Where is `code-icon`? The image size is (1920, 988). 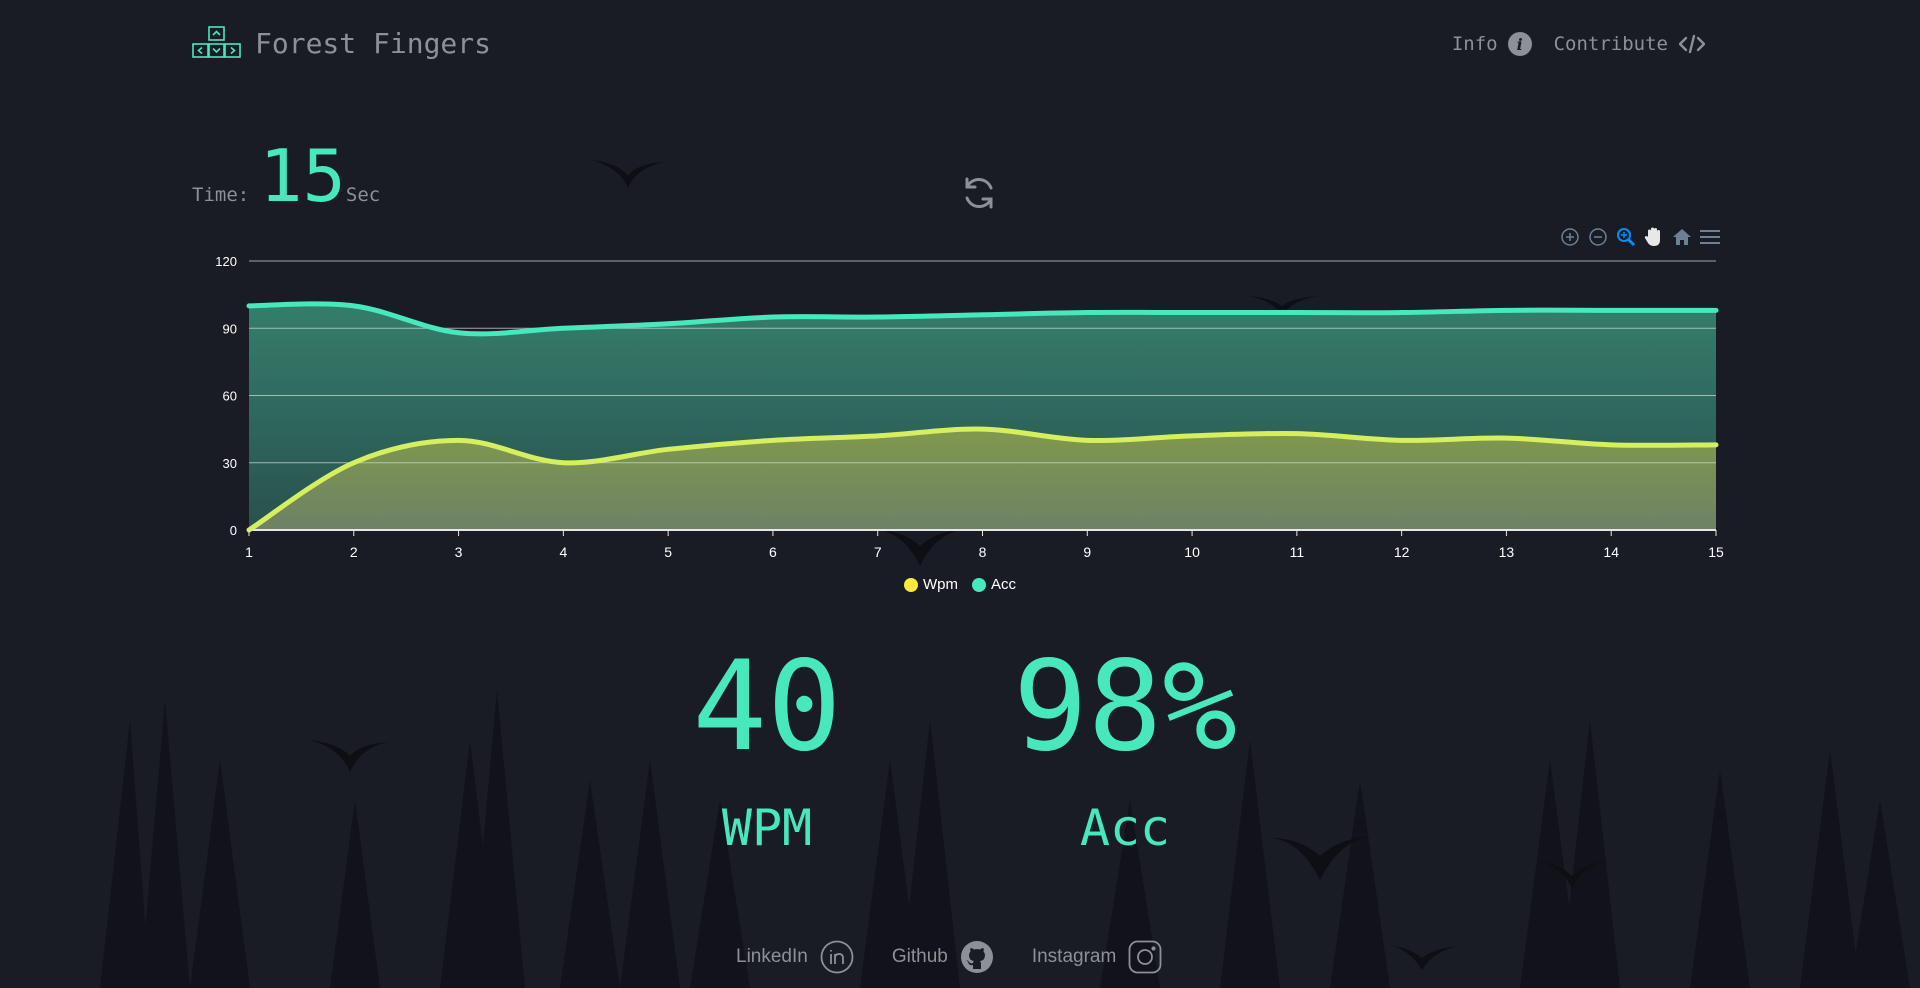
code-icon is located at coordinates (1692, 44).